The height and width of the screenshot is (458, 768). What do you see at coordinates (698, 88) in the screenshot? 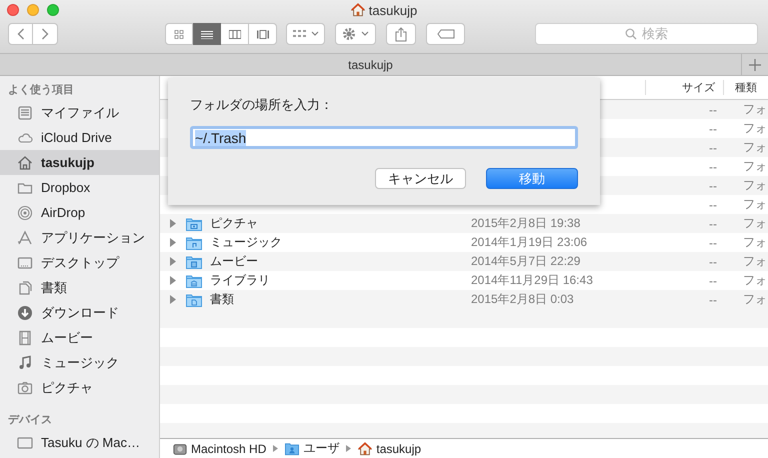
I see `column-header: サイズ` at bounding box center [698, 88].